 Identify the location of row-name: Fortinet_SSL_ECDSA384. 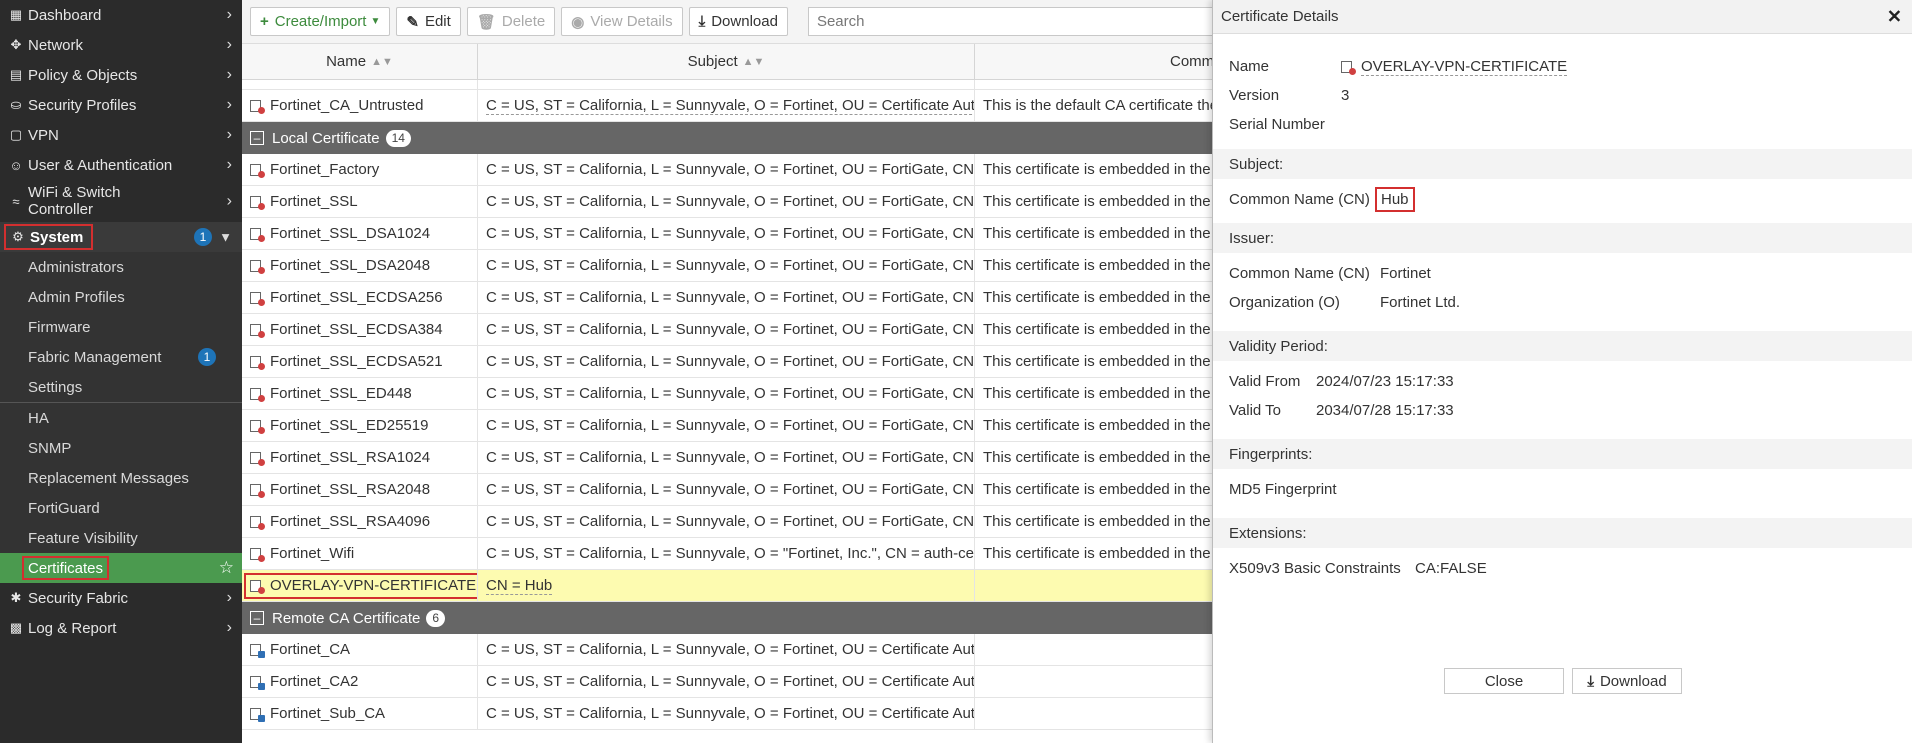
(360, 329).